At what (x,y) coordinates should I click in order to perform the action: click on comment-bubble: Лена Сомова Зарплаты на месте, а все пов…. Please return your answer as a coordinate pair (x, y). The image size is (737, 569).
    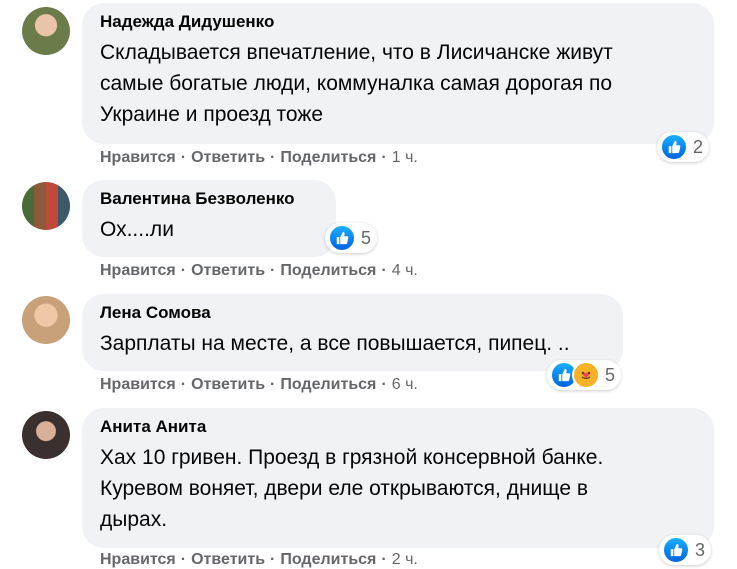
    Looking at the image, I should click on (352, 332).